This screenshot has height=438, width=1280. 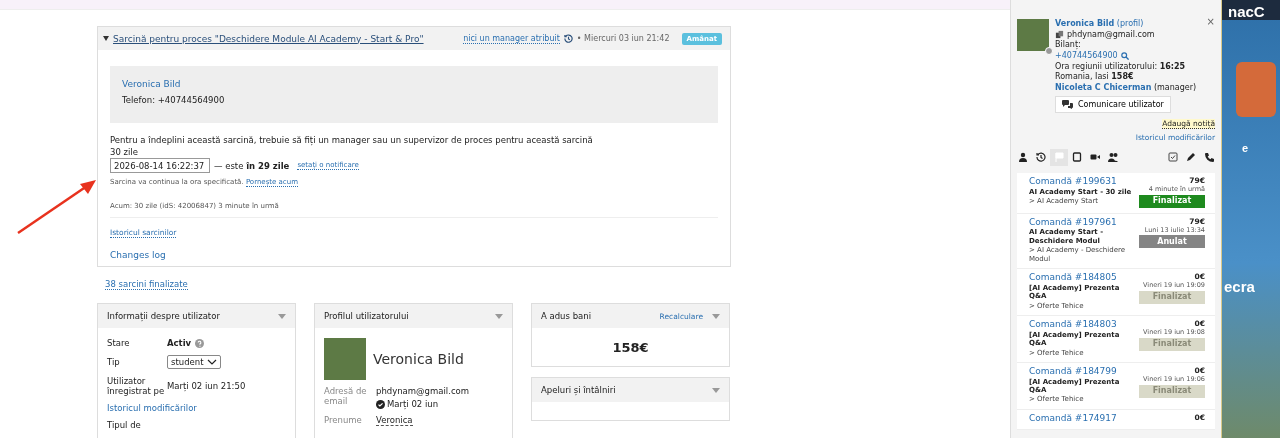 I want to click on chevron-down-icon, so click(x=212, y=362).